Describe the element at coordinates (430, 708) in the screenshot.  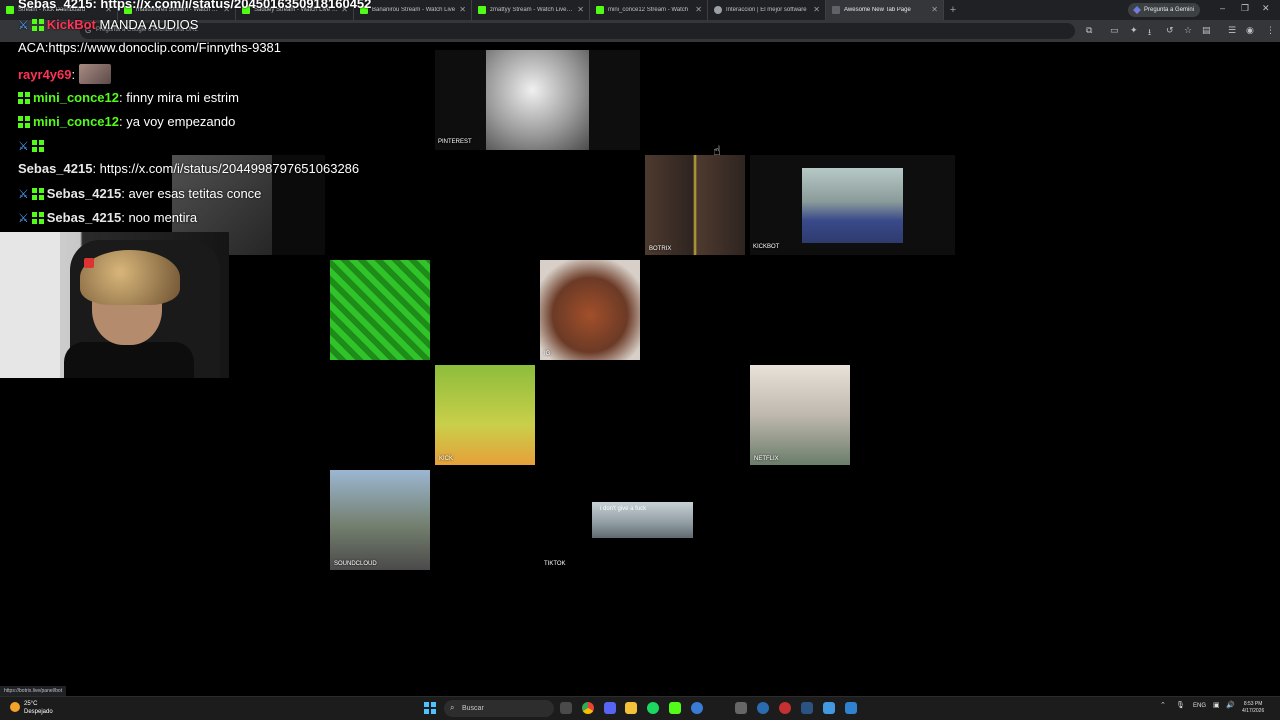
I see `windows-start-icon` at that location.